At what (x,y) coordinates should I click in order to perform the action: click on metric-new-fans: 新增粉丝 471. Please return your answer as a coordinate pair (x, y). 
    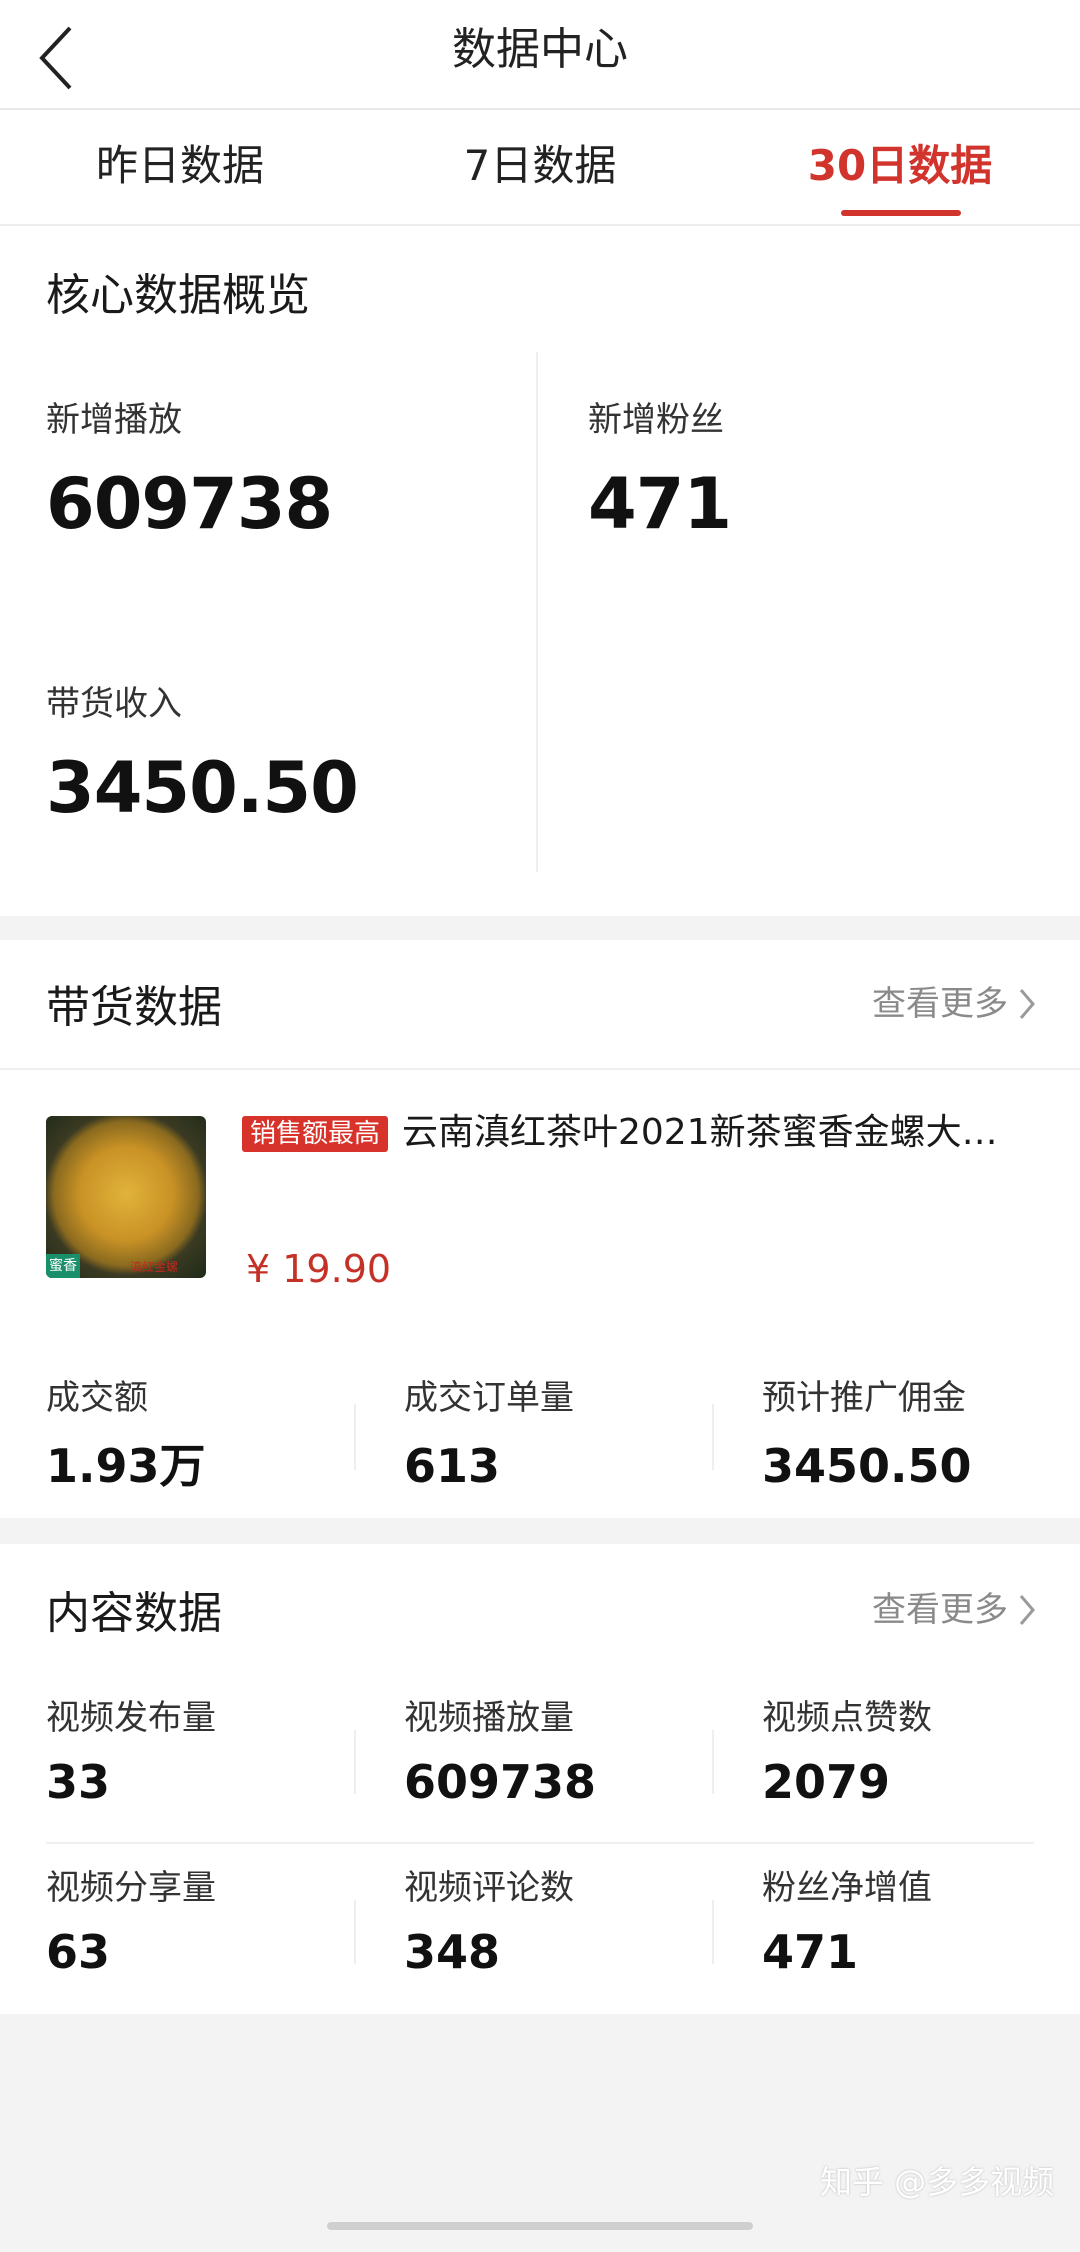
    Looking at the image, I should click on (660, 471).